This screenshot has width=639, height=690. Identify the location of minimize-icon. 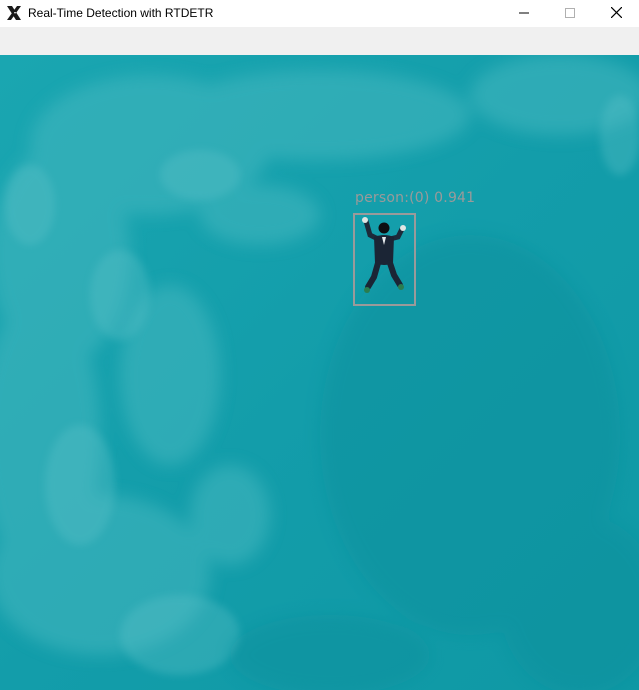
(524, 14).